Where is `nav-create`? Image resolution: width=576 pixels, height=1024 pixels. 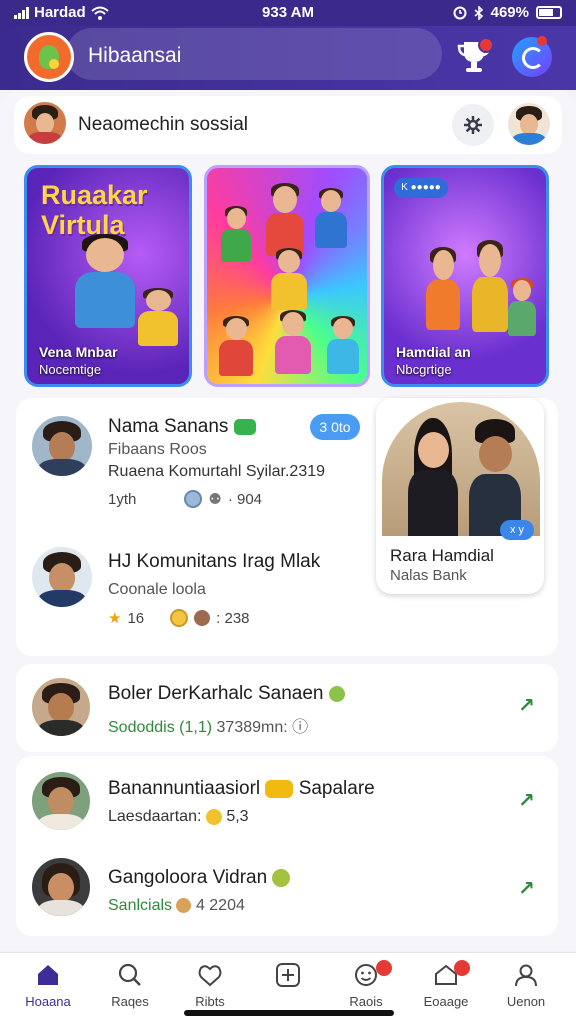
nav-create is located at coordinates (288, 985).